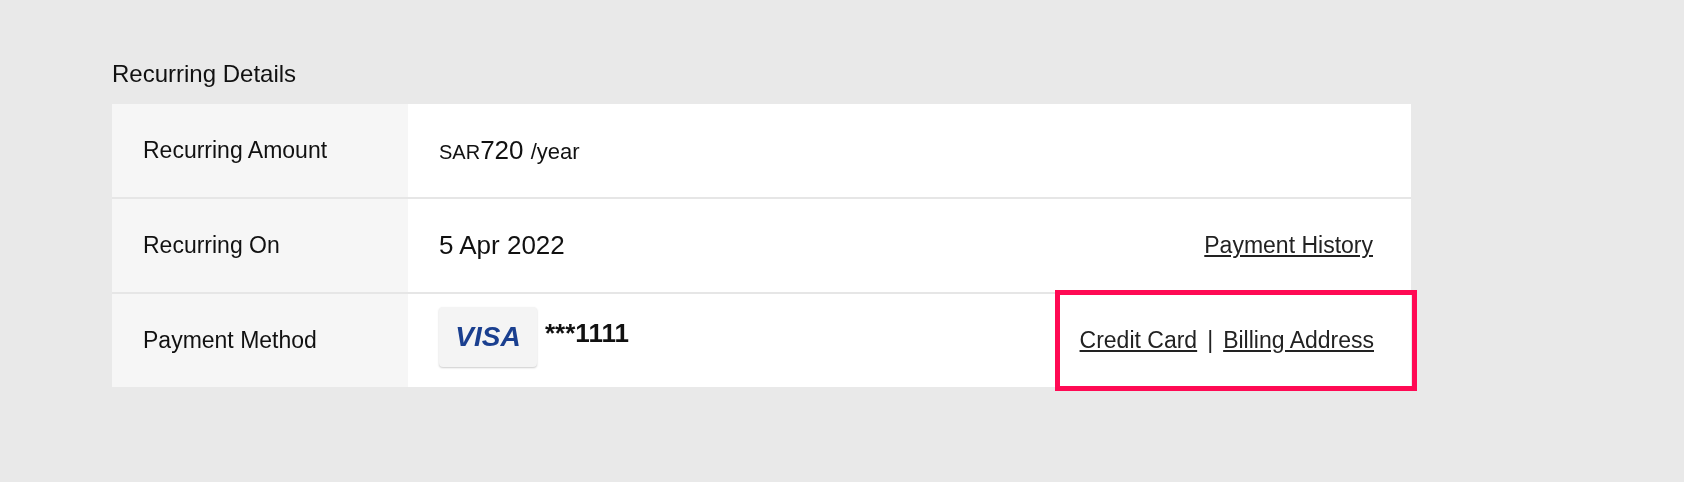  What do you see at coordinates (260, 340) in the screenshot?
I see `row-label: Payment Method` at bounding box center [260, 340].